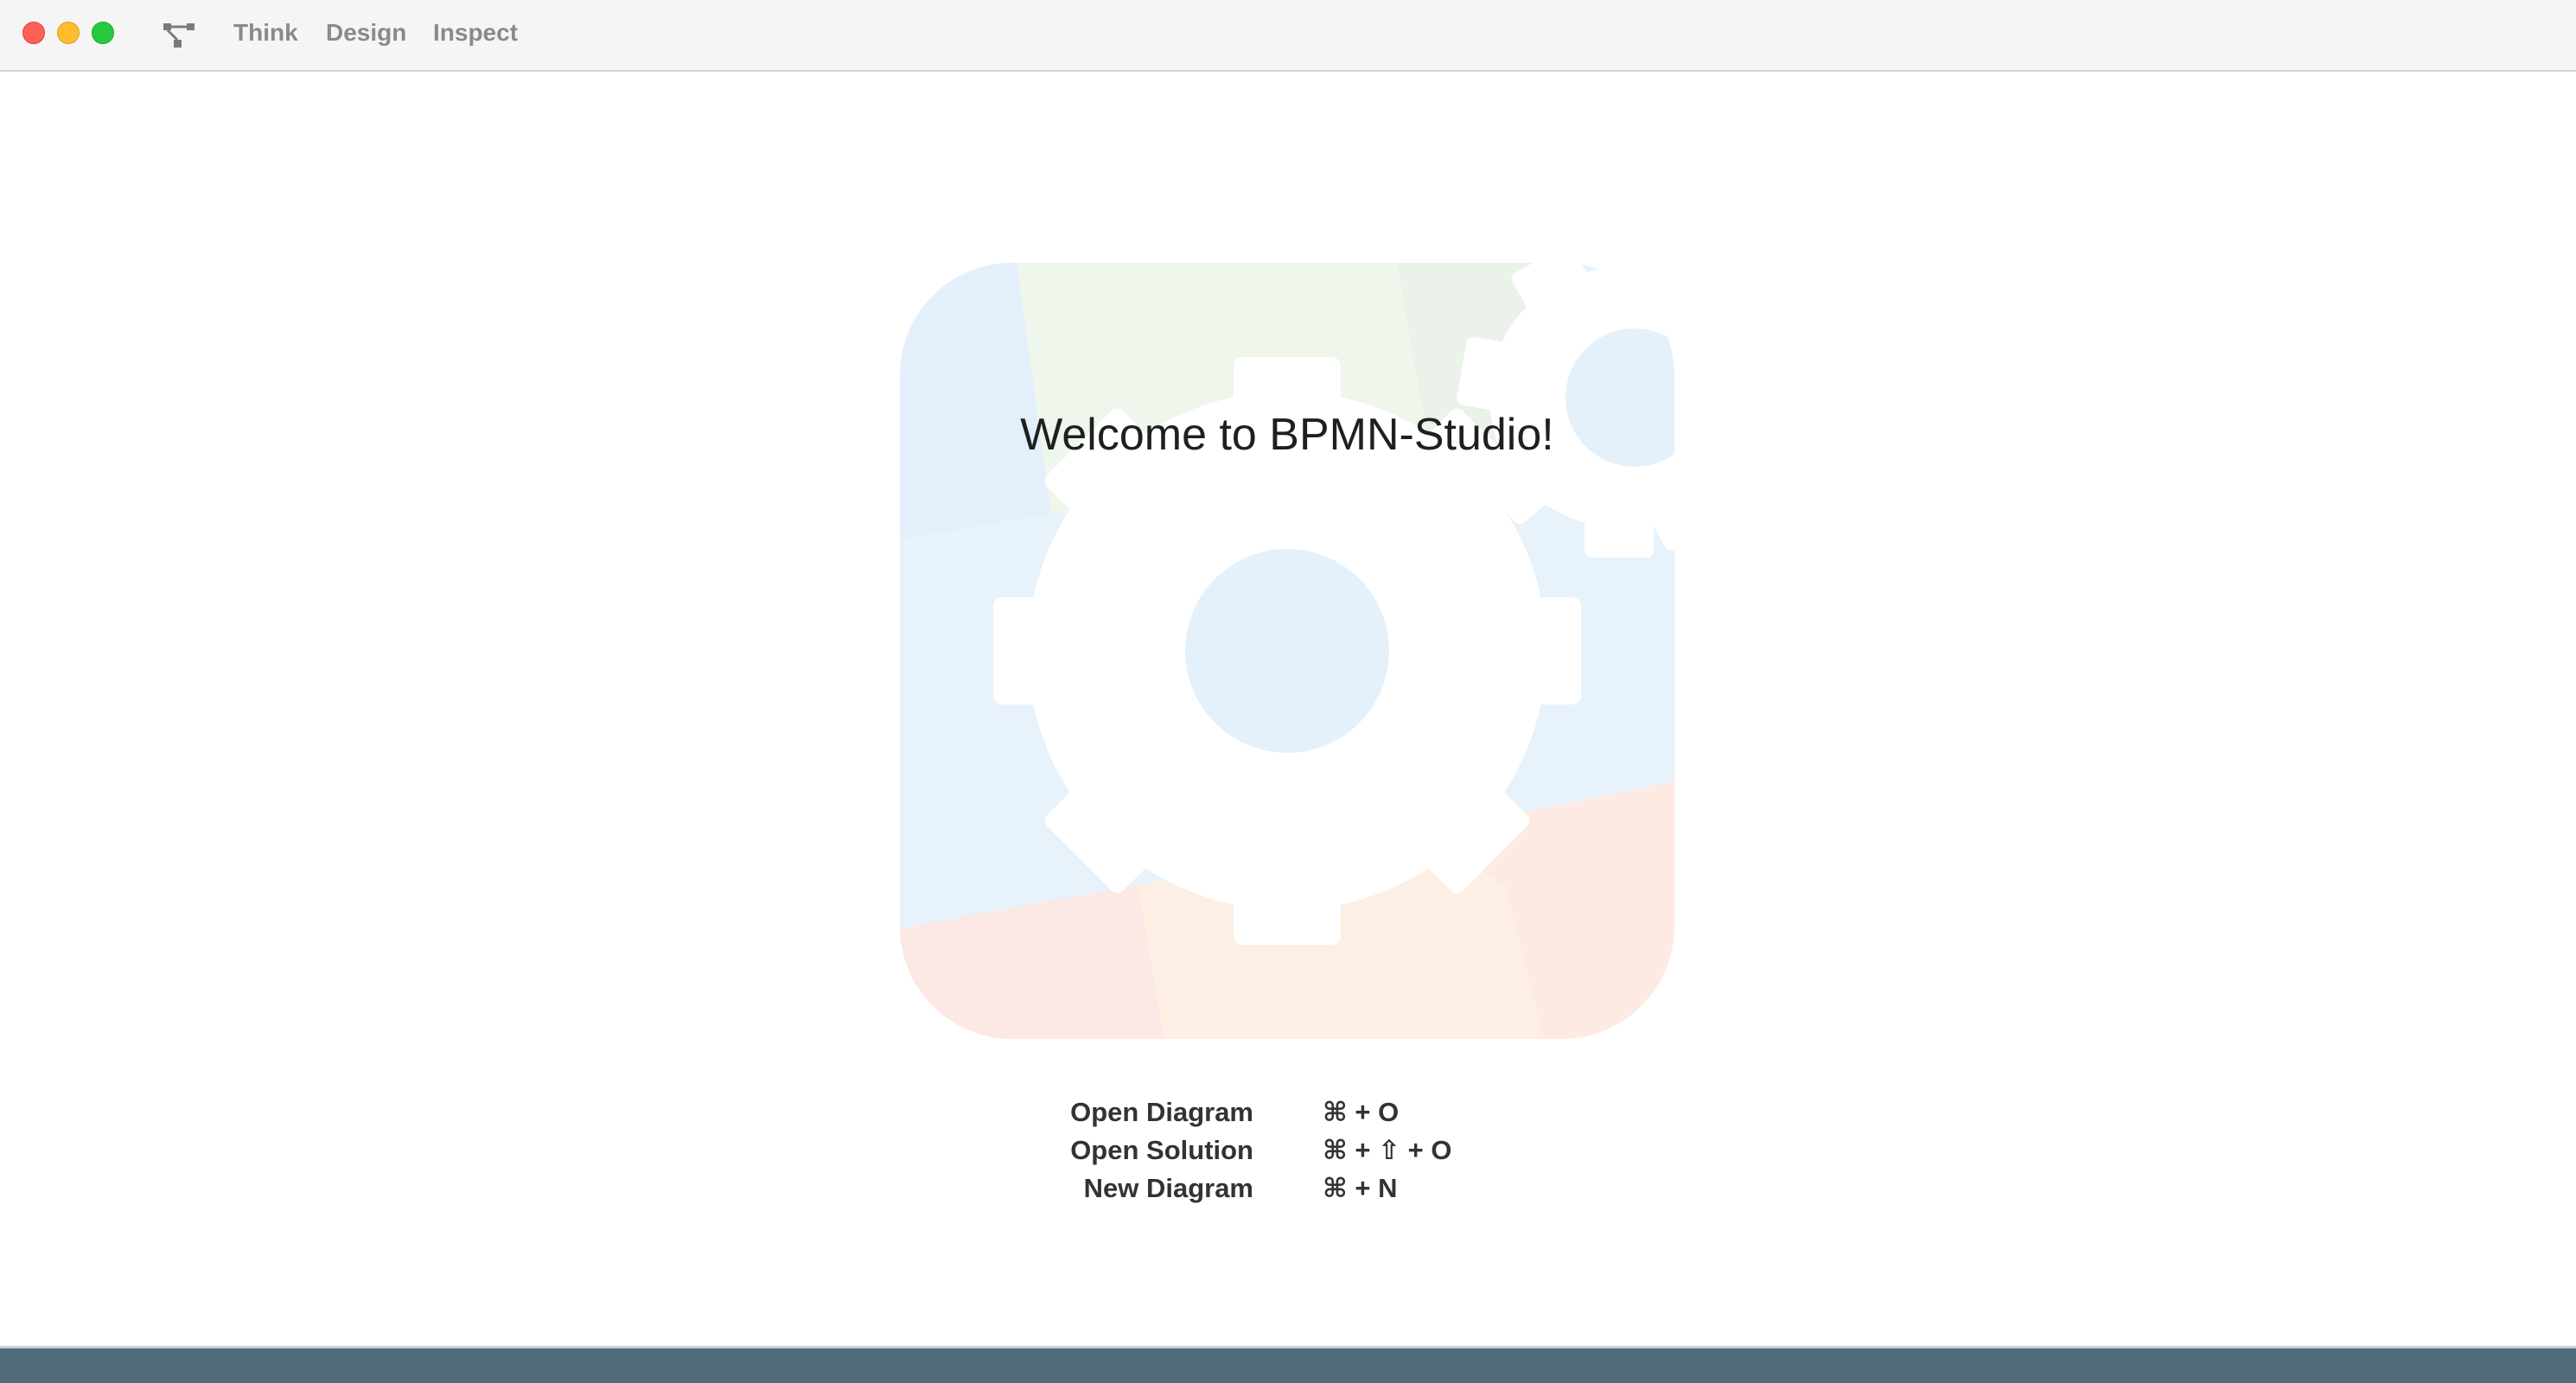  I want to click on nav-inspect: Inspect, so click(475, 33).